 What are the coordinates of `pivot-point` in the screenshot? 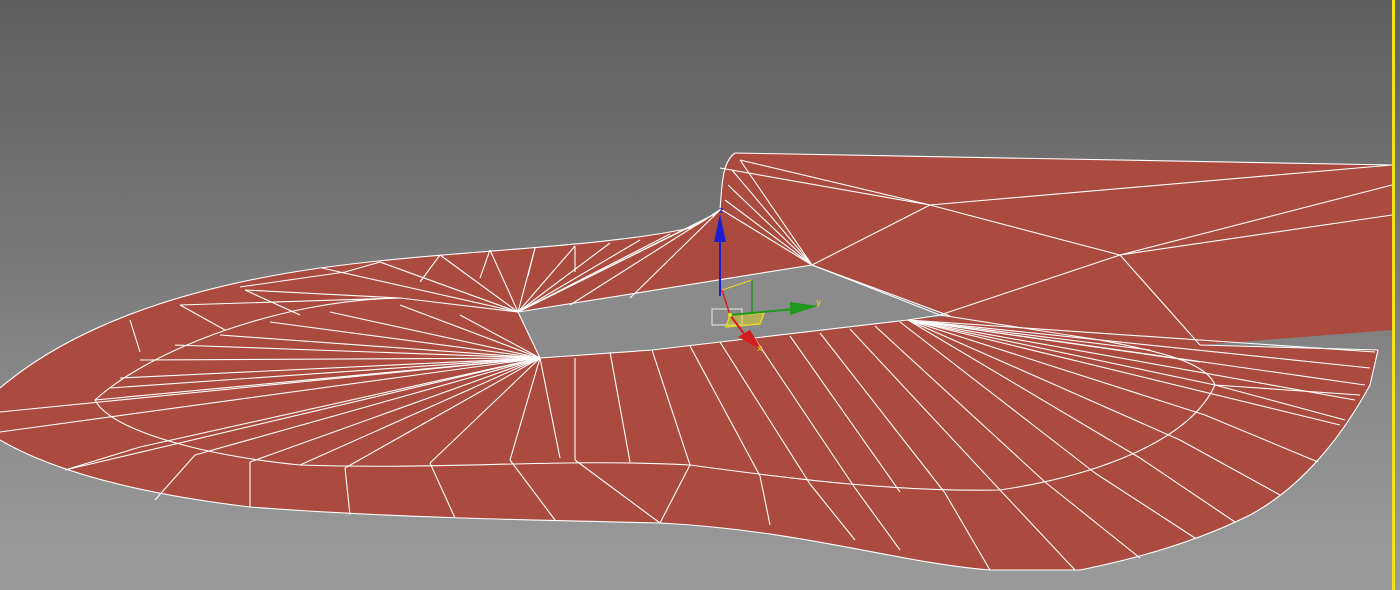 It's located at (730, 315).